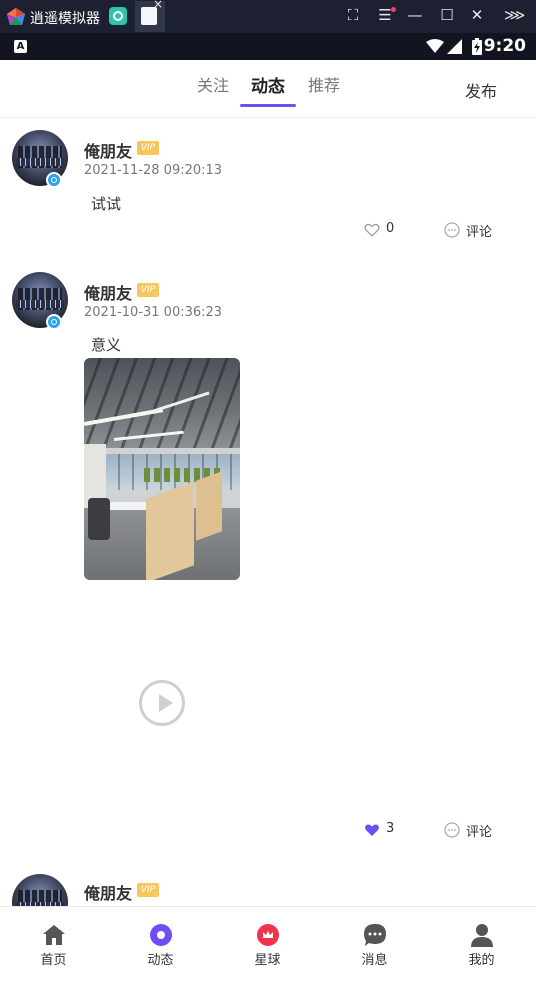 This screenshot has width=536, height=981. Describe the element at coordinates (374, 960) in the screenshot. I see `nav-label: 消息` at that location.